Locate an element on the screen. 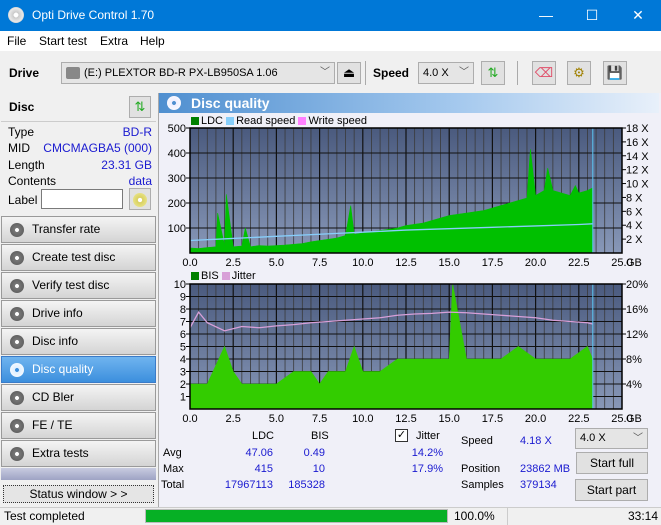 This screenshot has width=661, height=525. y-tick-label-right: 18 X is located at coordinates (637, 129).